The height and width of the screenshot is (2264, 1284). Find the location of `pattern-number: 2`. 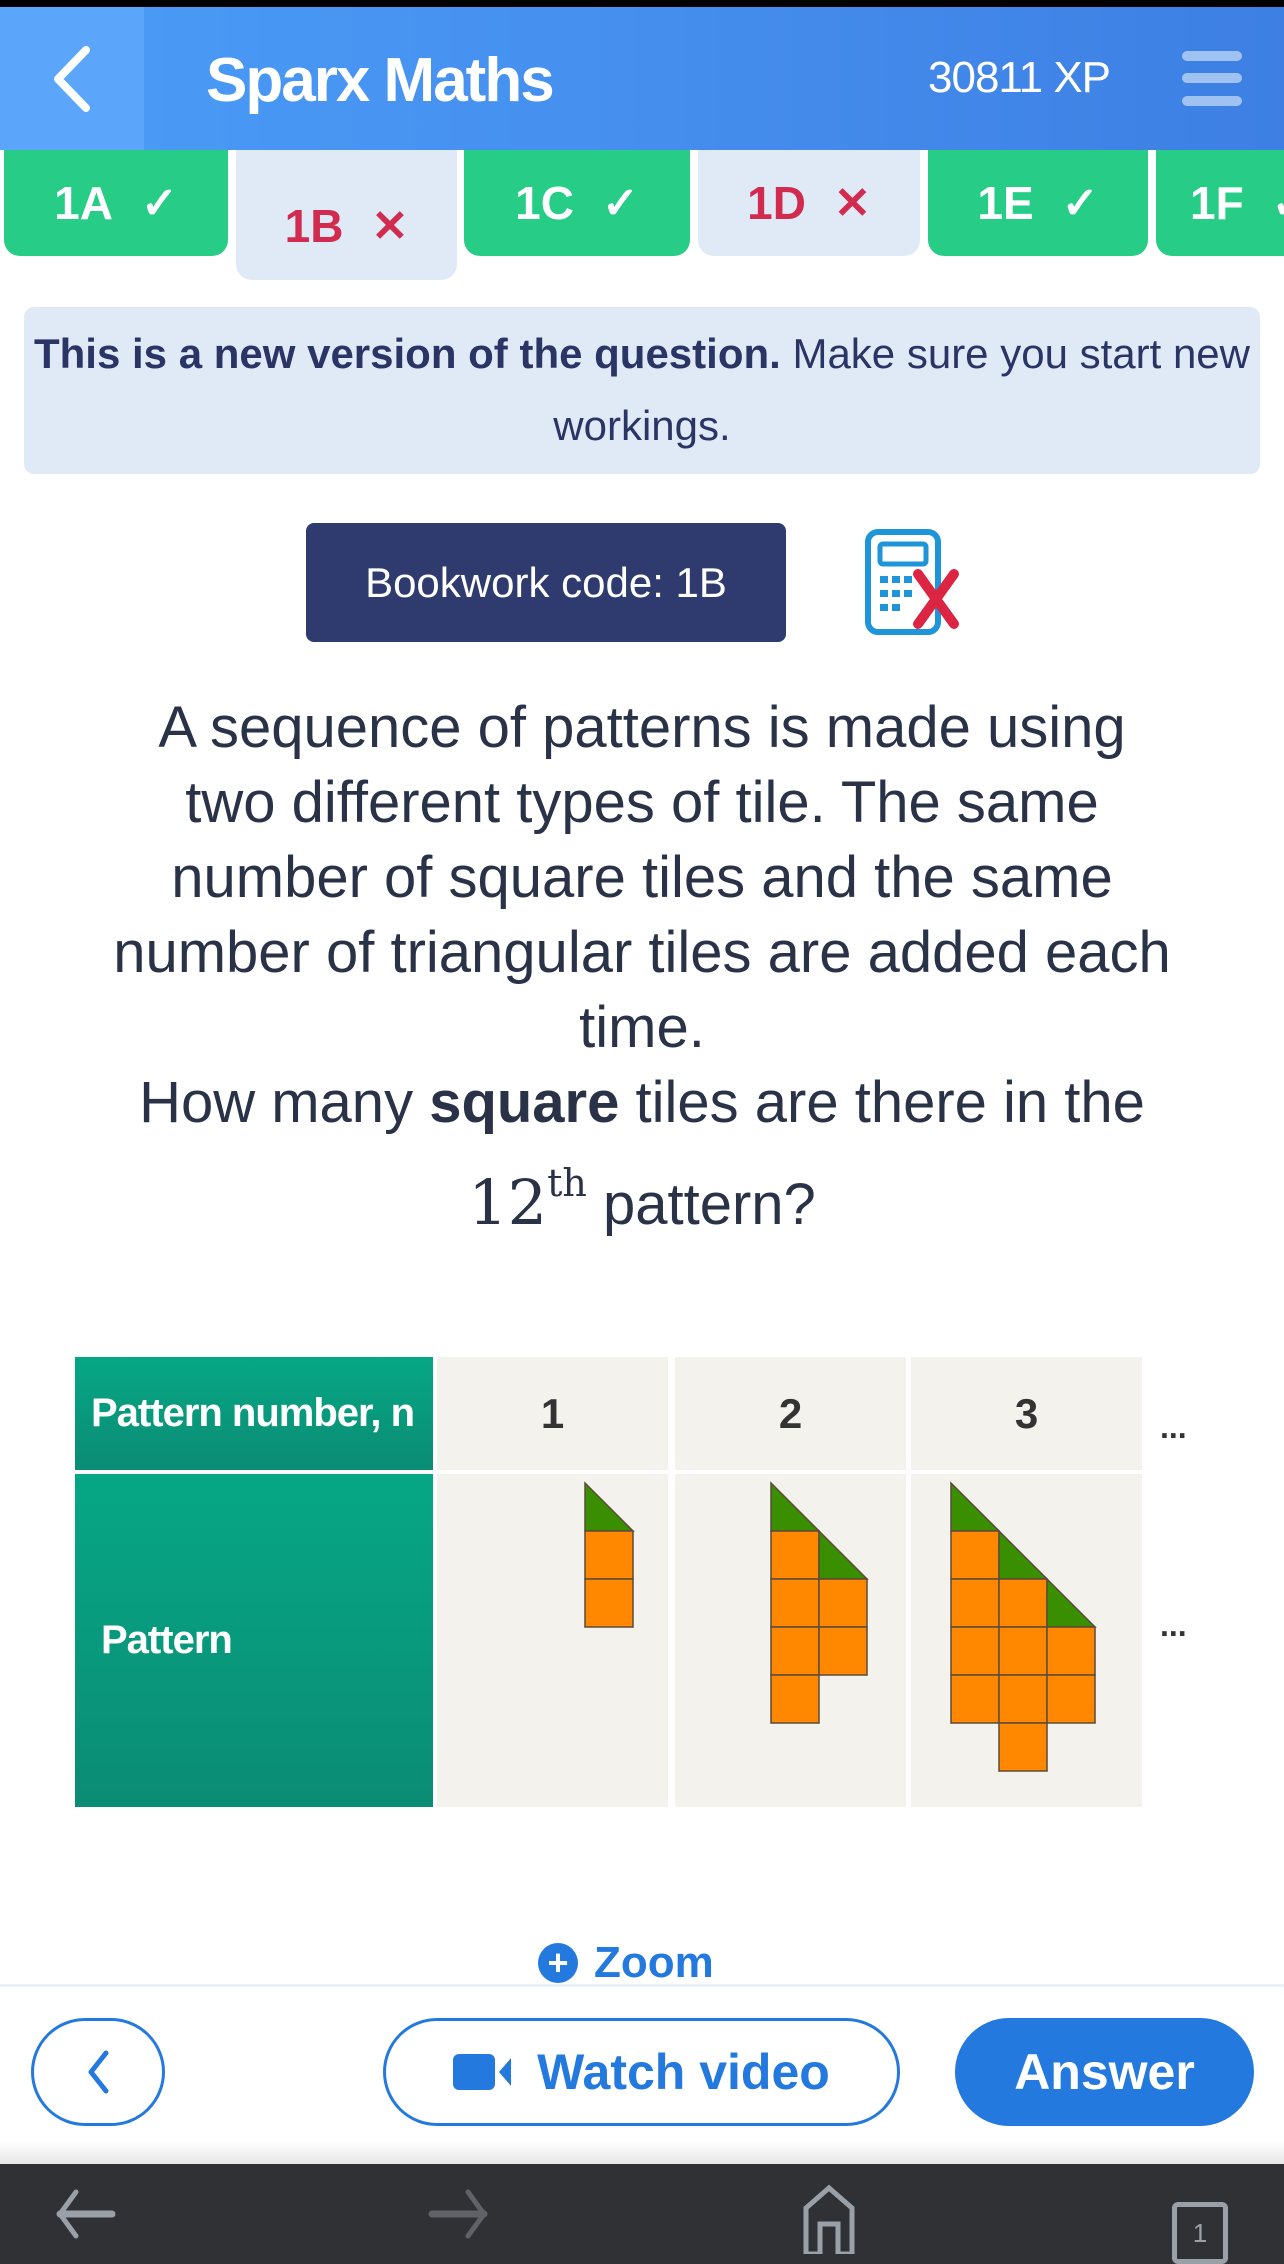

pattern-number: 2 is located at coordinates (790, 1413).